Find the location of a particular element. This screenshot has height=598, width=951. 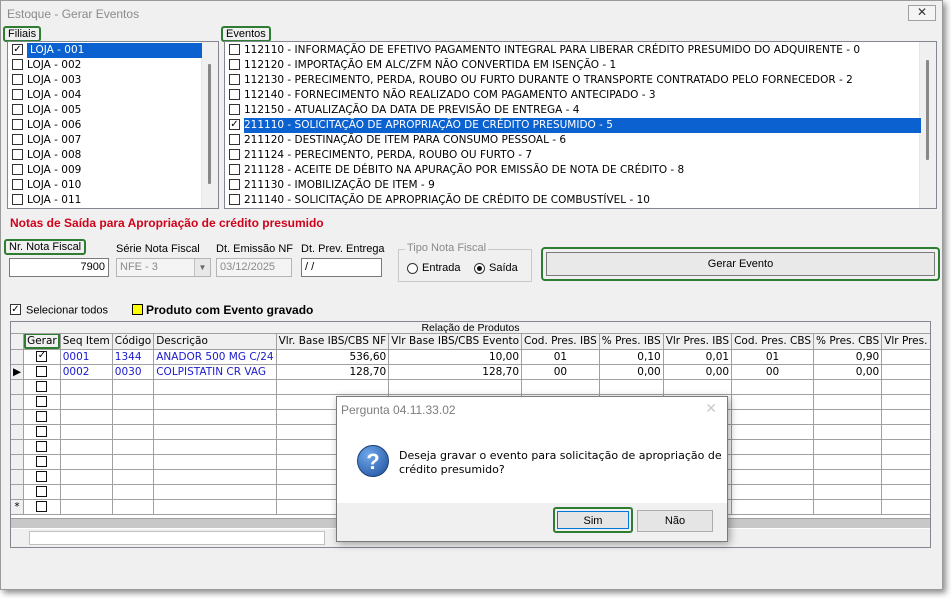

filial-checkbox: ✓ is located at coordinates (17, 49).